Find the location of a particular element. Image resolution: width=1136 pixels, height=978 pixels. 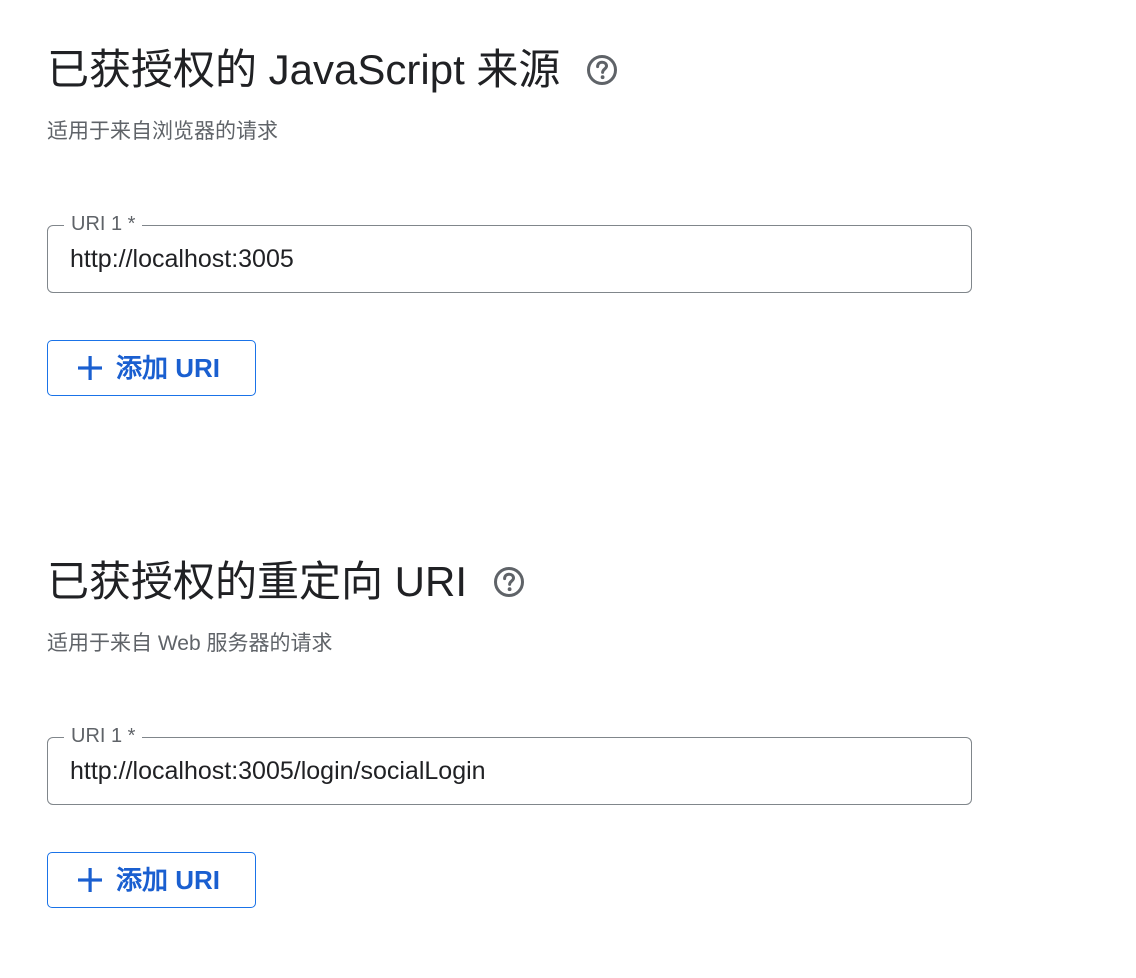

js-origin-uri-field: URI 1 * is located at coordinates (509, 252).